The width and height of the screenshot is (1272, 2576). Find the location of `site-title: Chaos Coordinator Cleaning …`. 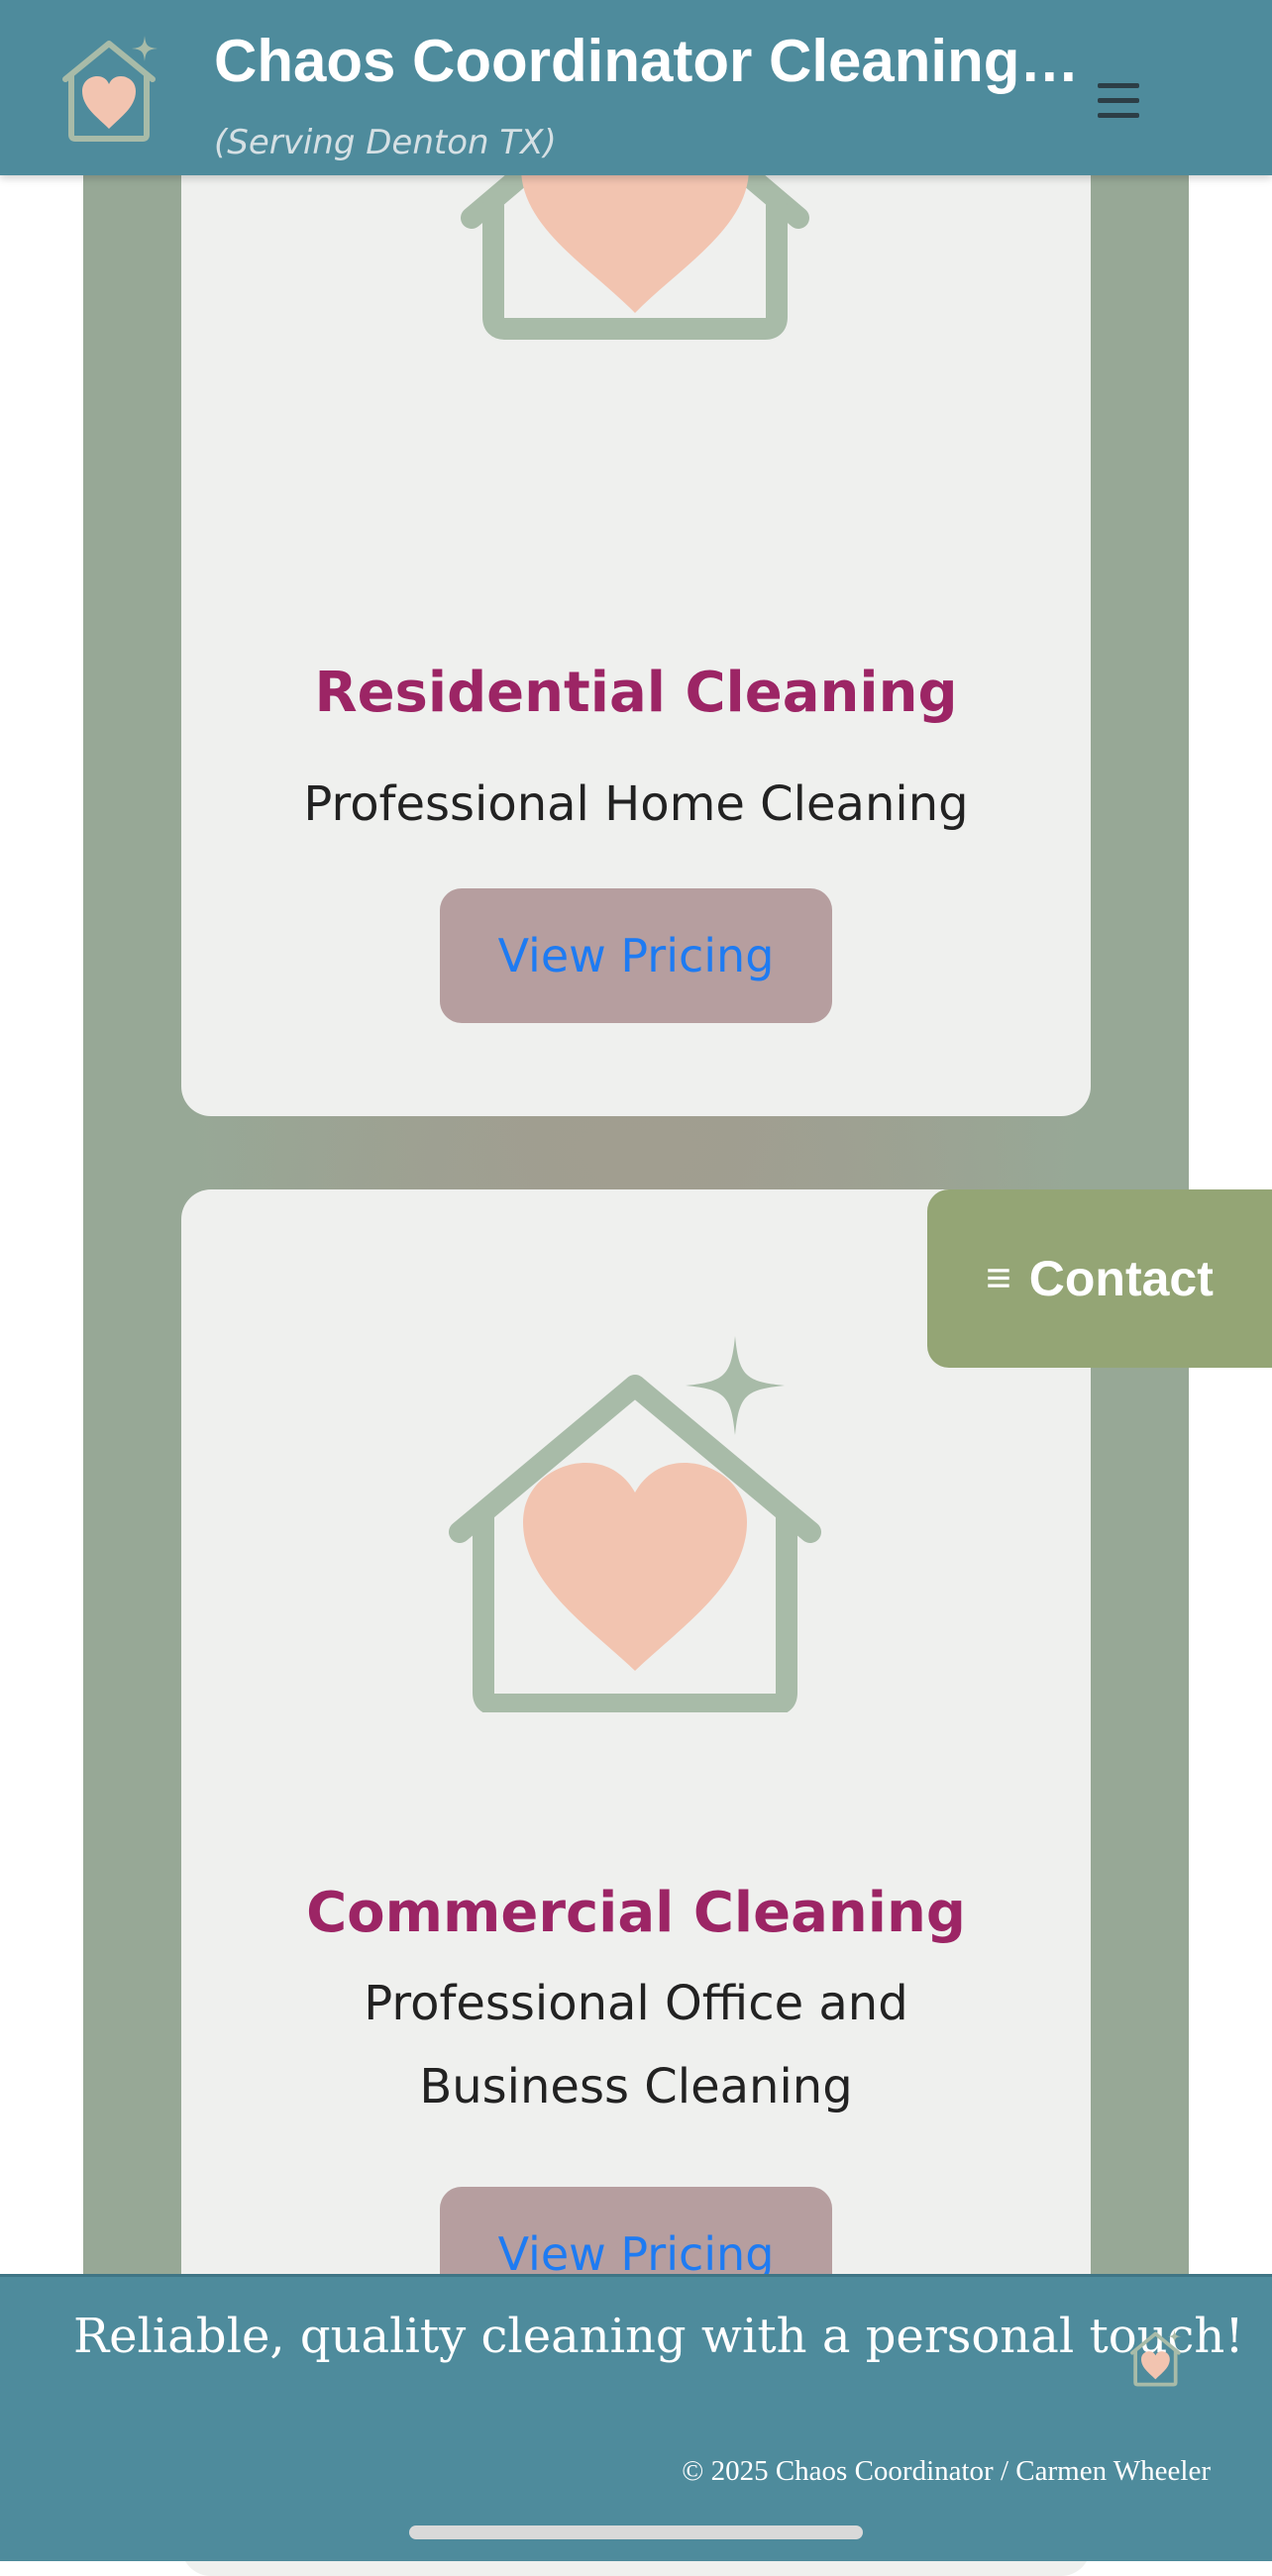

site-title: Chaos Coordinator Cleaning … is located at coordinates (655, 61).